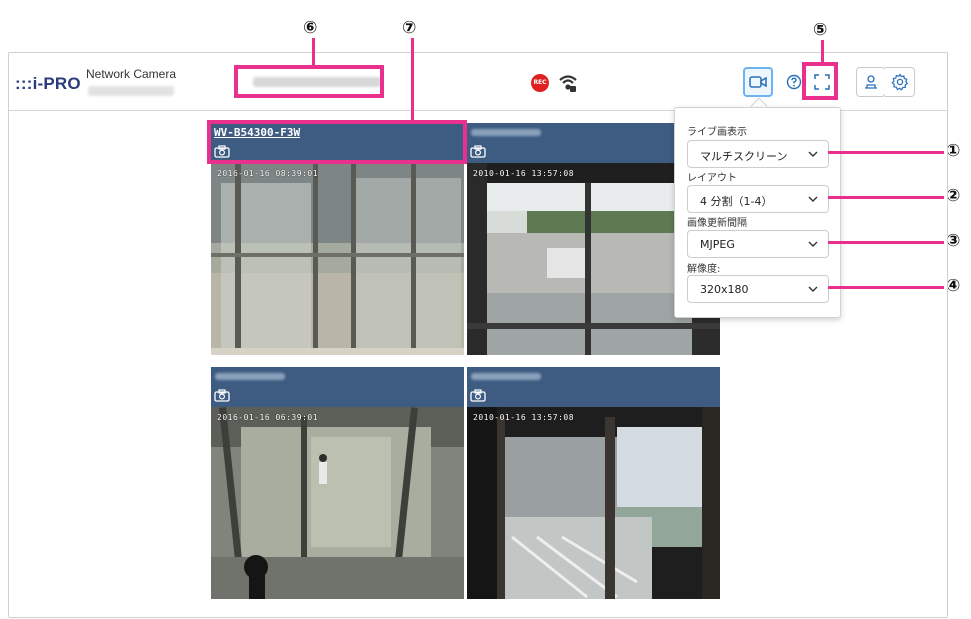 The width and height of the screenshot is (971, 619). What do you see at coordinates (540, 83) in the screenshot?
I see `rec-icon: REC` at bounding box center [540, 83].